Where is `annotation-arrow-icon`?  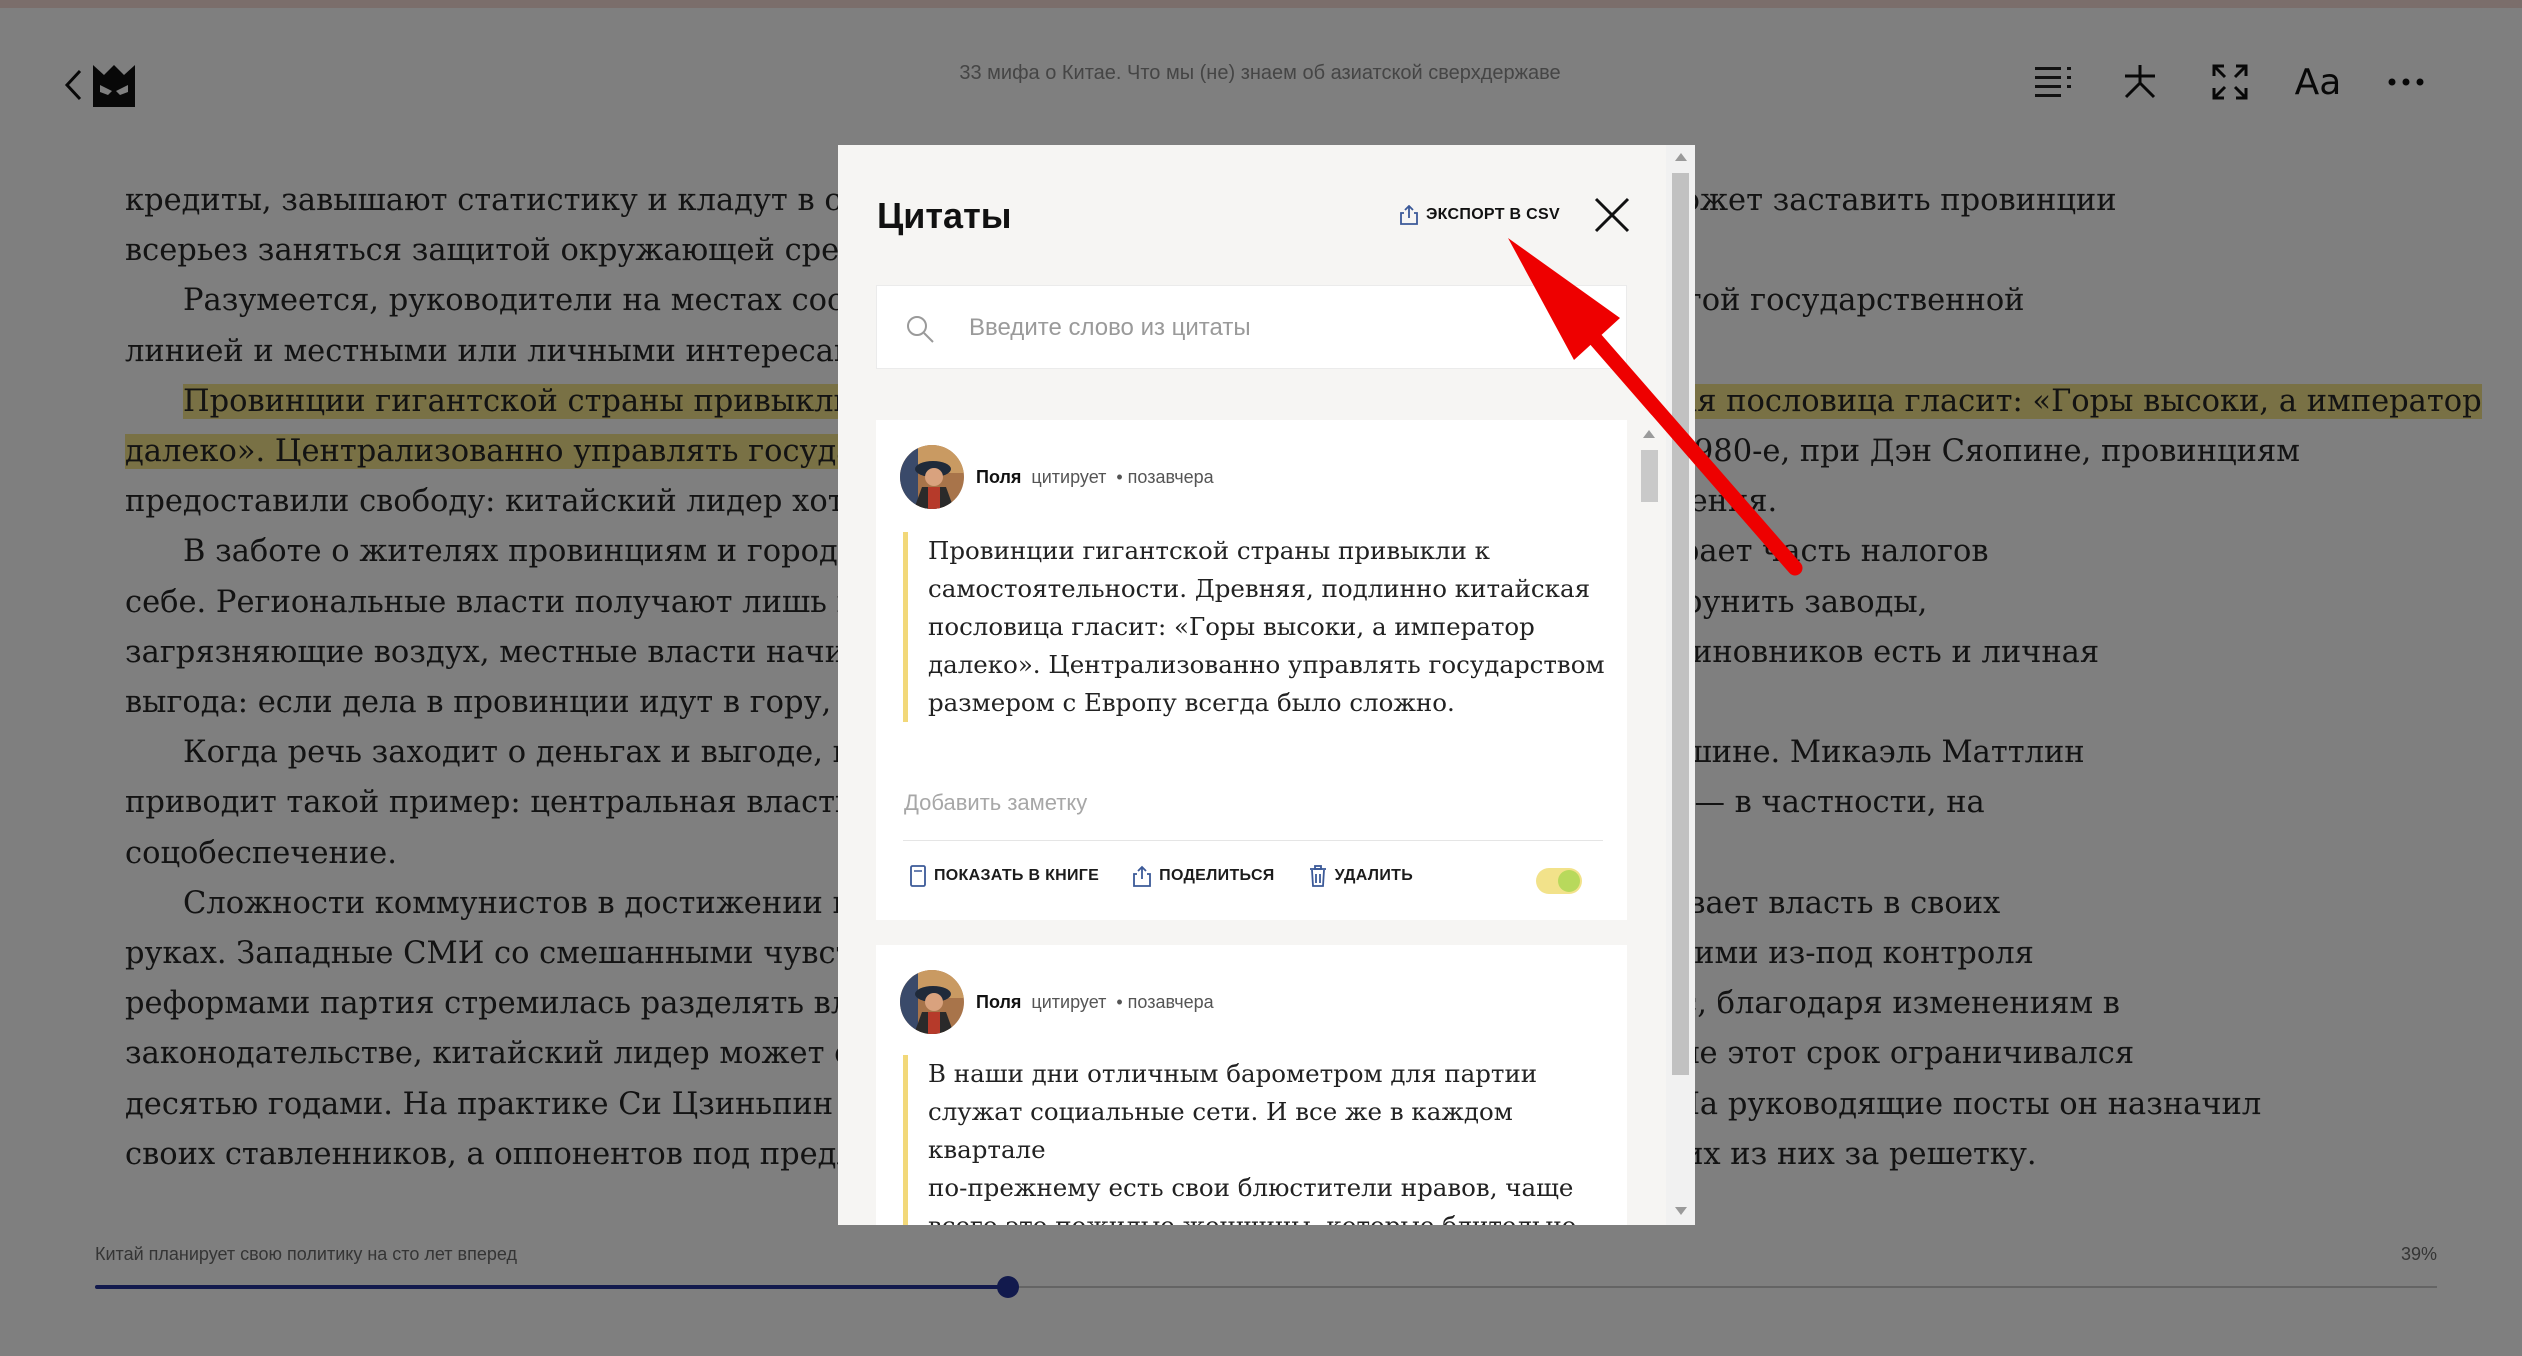 annotation-arrow-icon is located at coordinates (1655, 407).